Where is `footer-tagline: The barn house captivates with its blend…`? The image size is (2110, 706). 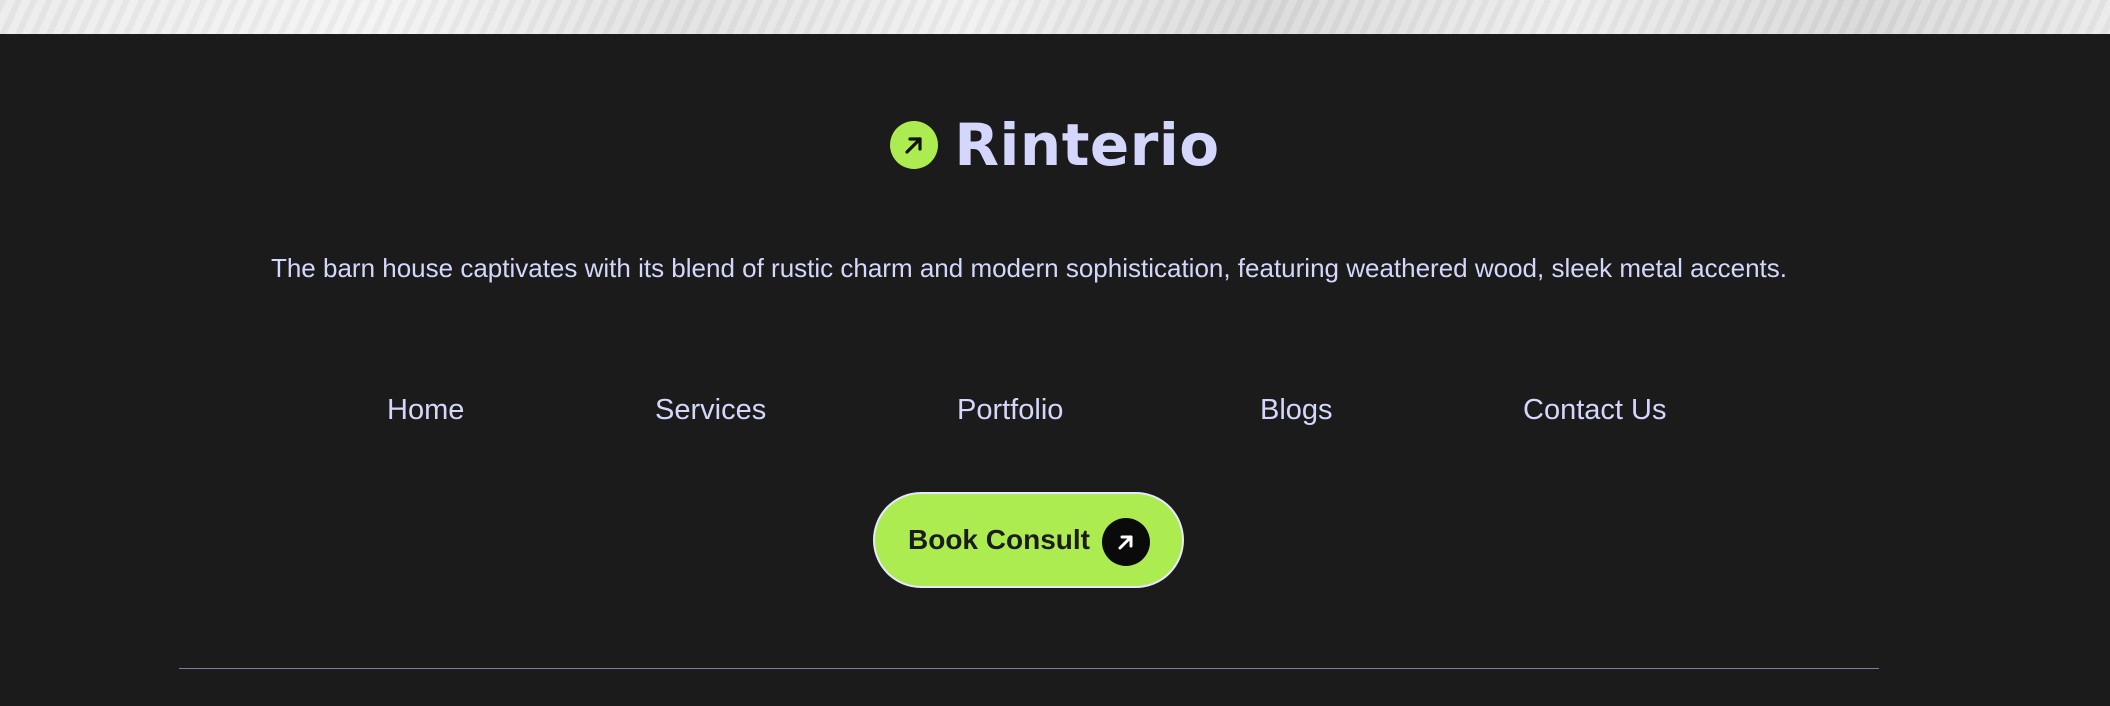 footer-tagline: The barn house captivates with its blend… is located at coordinates (1029, 268).